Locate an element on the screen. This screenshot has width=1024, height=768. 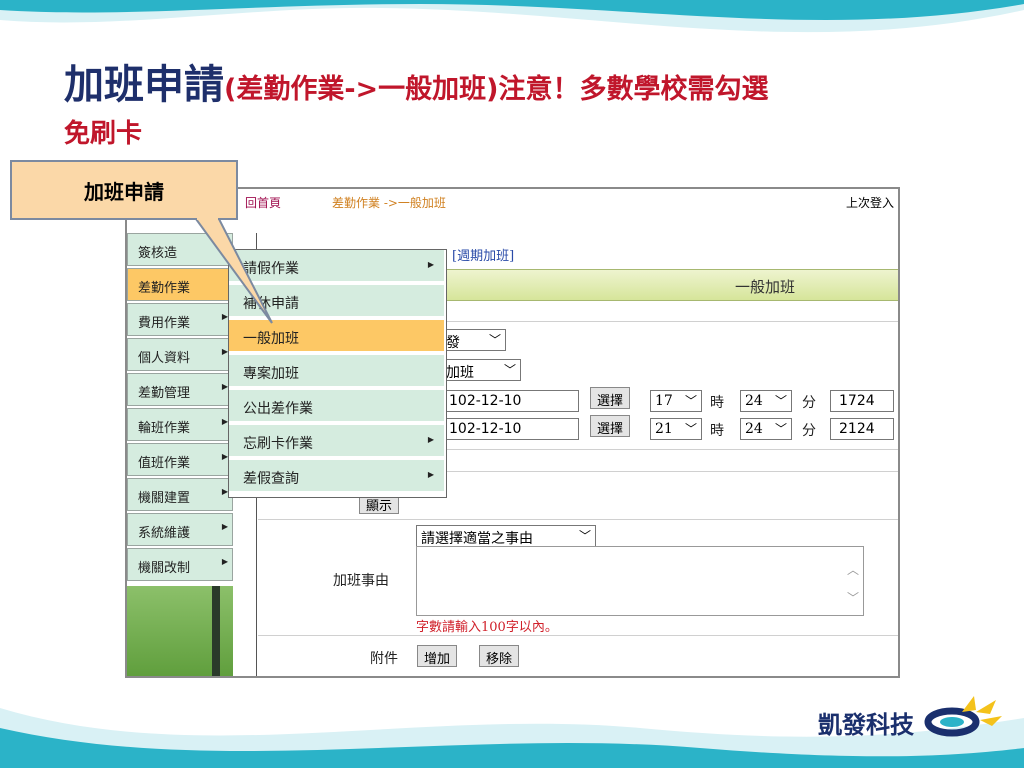
end-time-code: 2124 is located at coordinates (862, 429).